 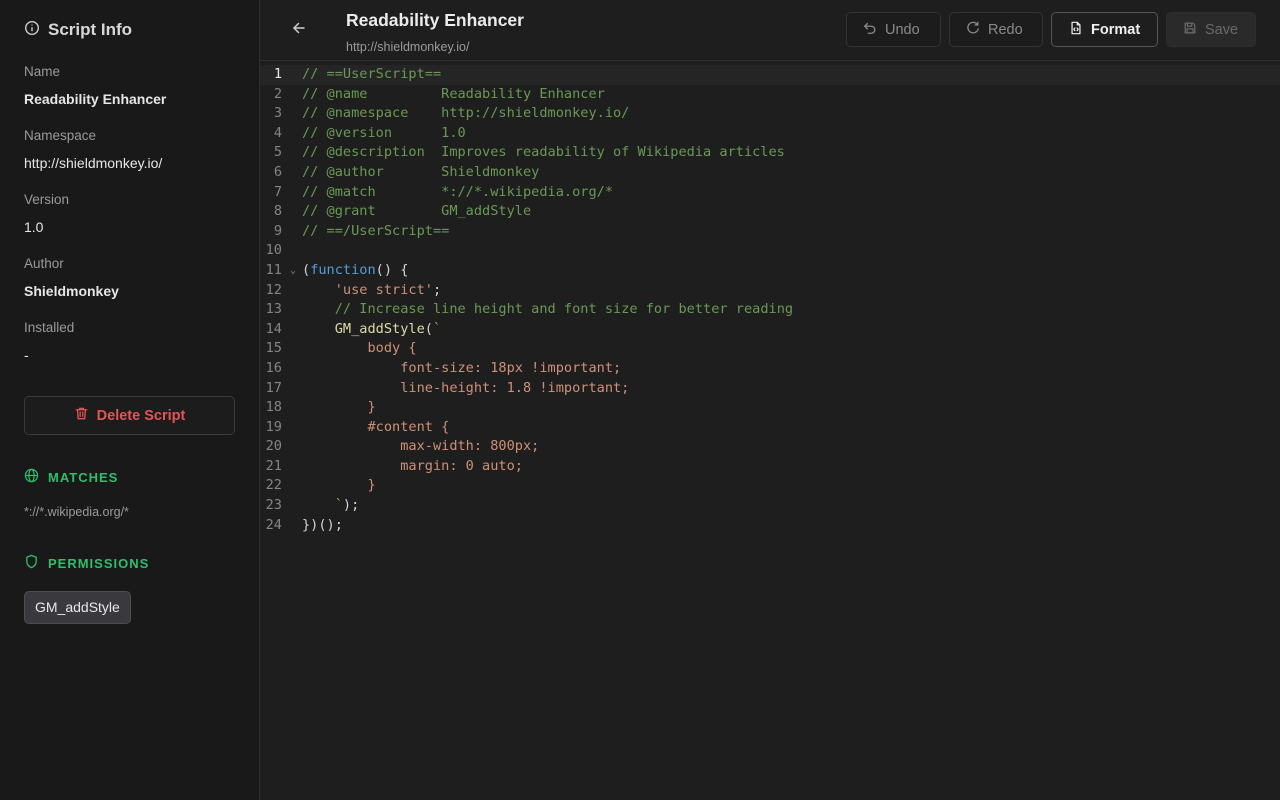 I want to click on code-line: 14 GM_addStyle(`, so click(x=770, y=330).